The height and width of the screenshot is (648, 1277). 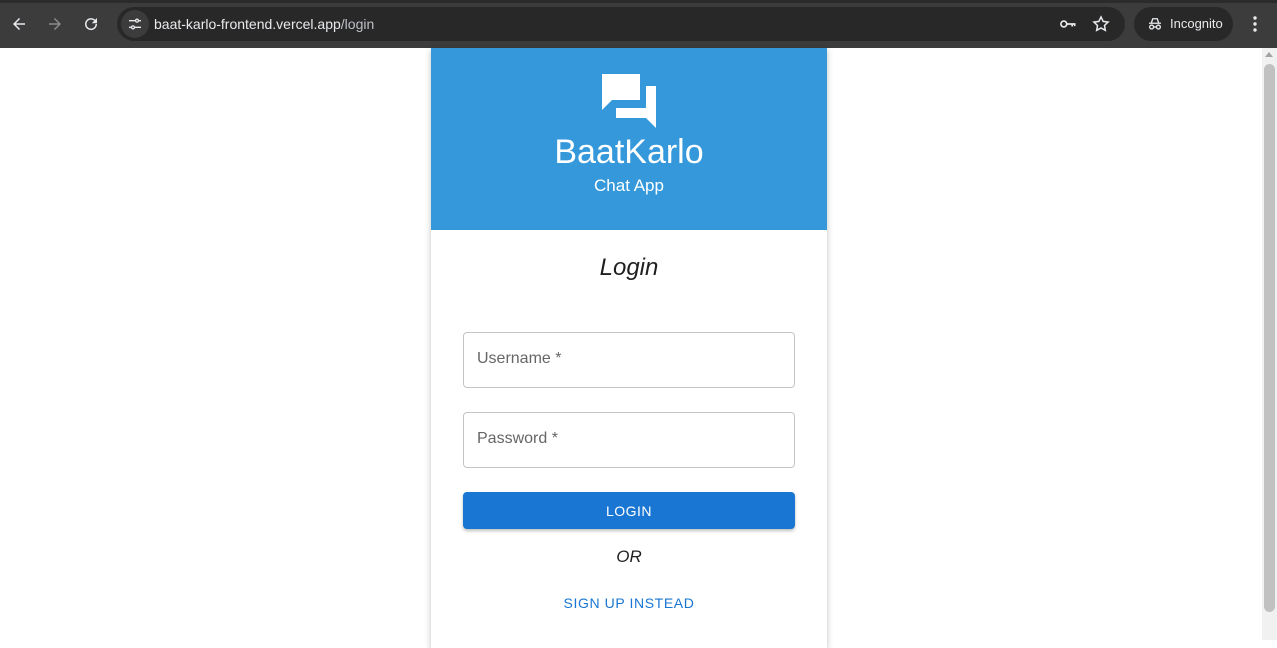 I want to click on app-header: BaatKarlo Chat App, so click(x=629, y=139).